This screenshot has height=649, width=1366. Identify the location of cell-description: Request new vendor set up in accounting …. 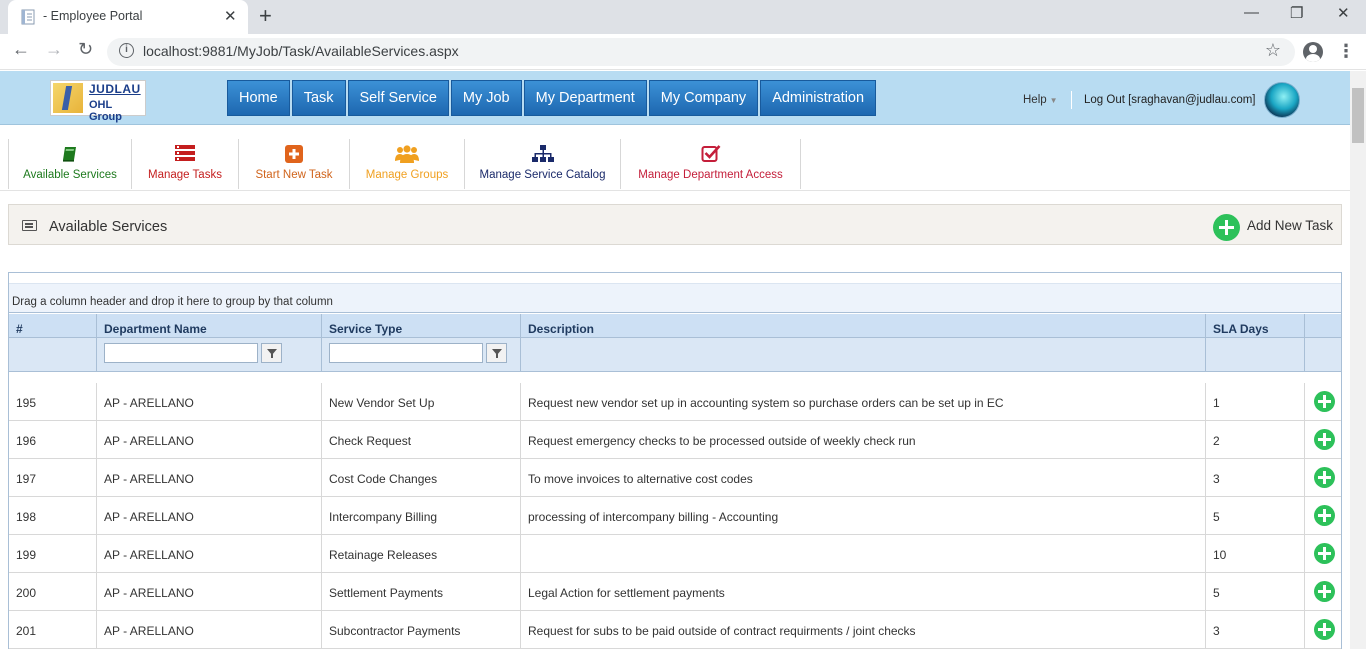
(863, 402).